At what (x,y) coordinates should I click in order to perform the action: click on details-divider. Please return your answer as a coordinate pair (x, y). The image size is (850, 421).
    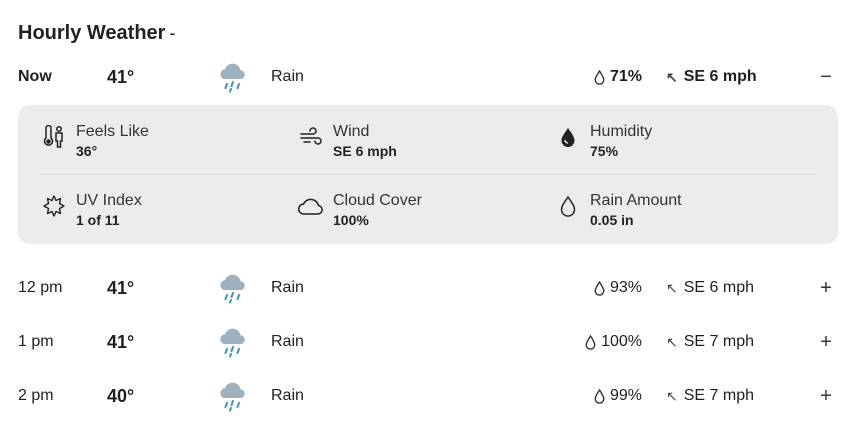
    Looking at the image, I should click on (428, 174).